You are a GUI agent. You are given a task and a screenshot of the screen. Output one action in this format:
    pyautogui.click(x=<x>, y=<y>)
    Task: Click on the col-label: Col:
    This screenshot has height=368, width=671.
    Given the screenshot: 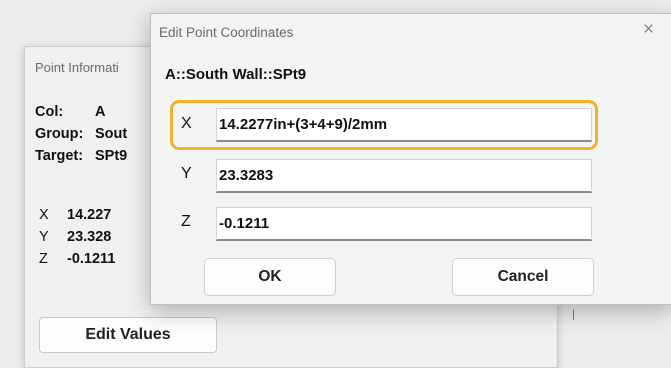 What is the action you would take?
    pyautogui.click(x=49, y=112)
    